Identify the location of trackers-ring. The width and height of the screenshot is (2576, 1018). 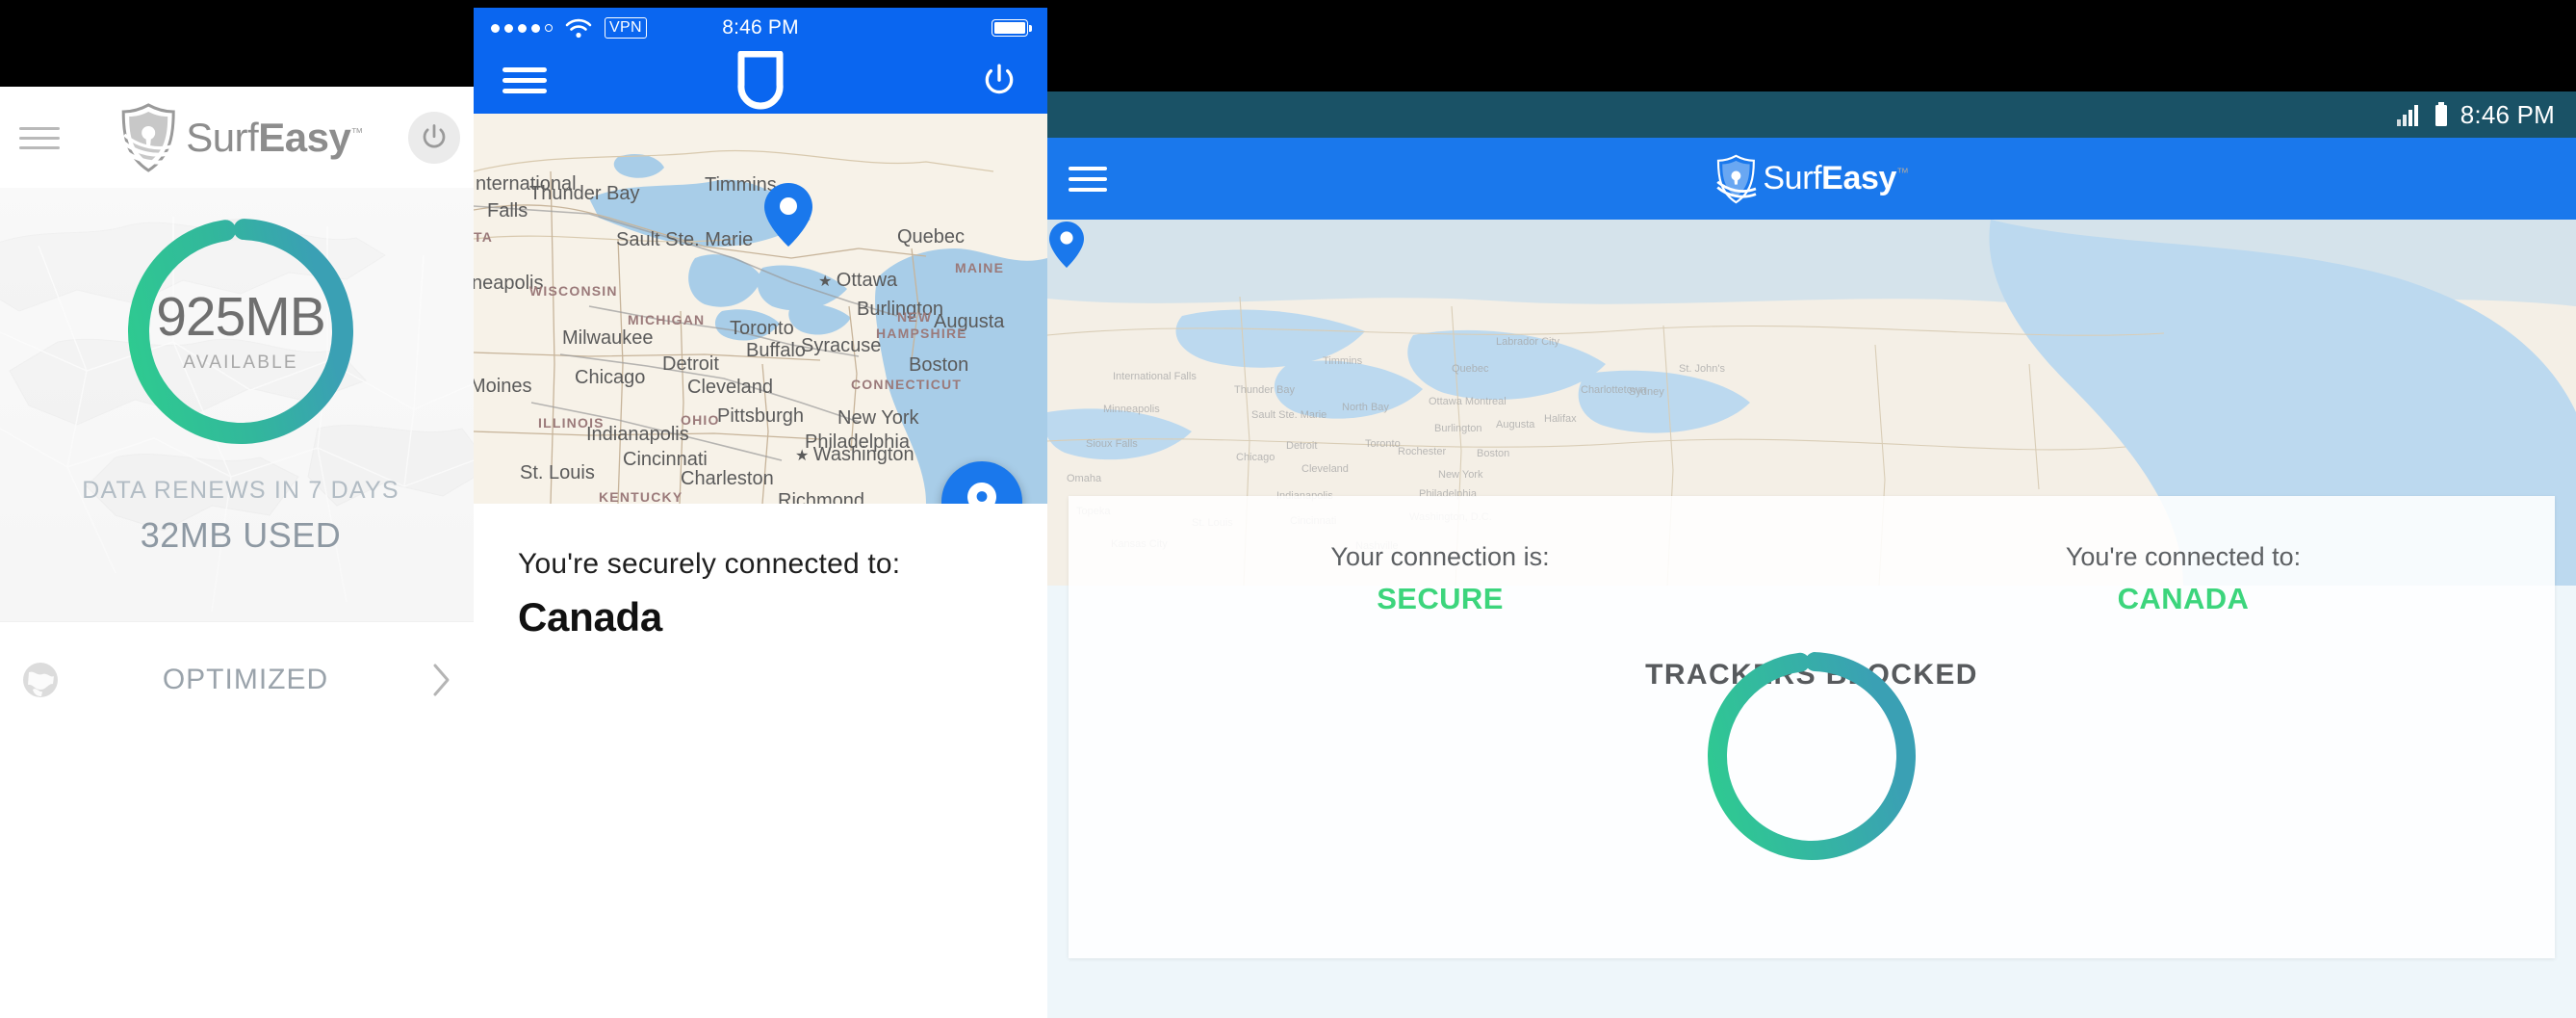
(1812, 756).